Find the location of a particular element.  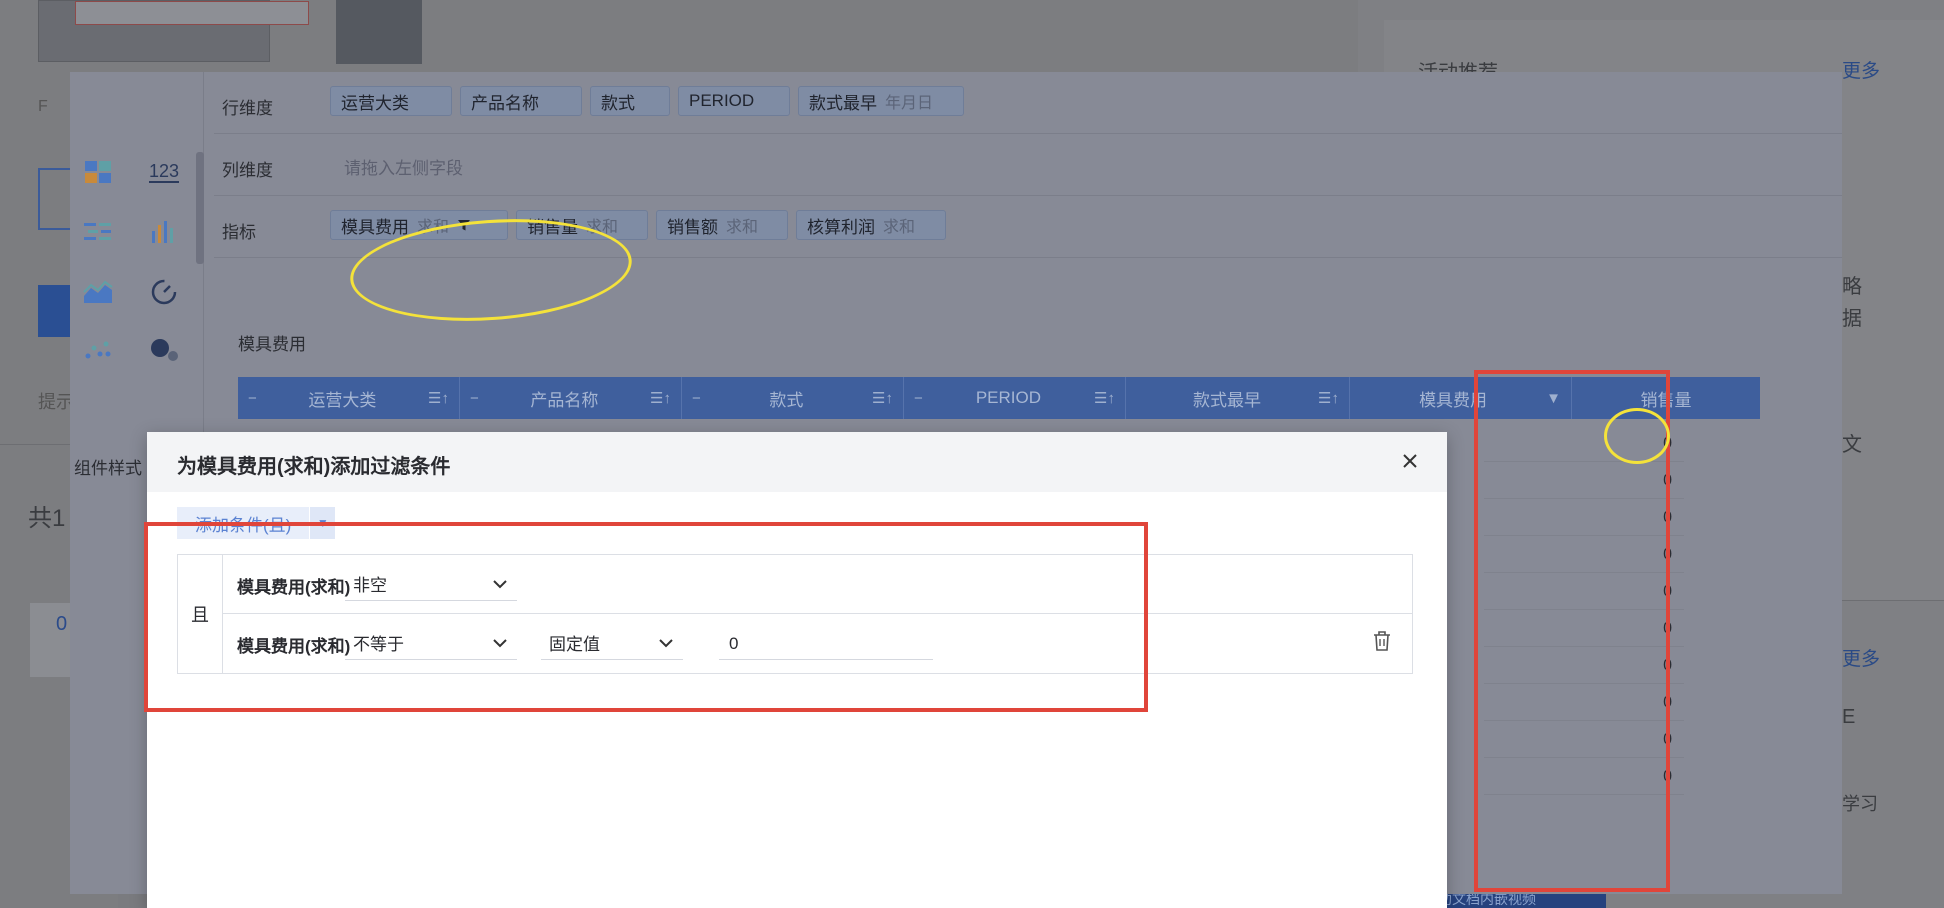

preview-title: 模具费用 is located at coordinates (272, 344).